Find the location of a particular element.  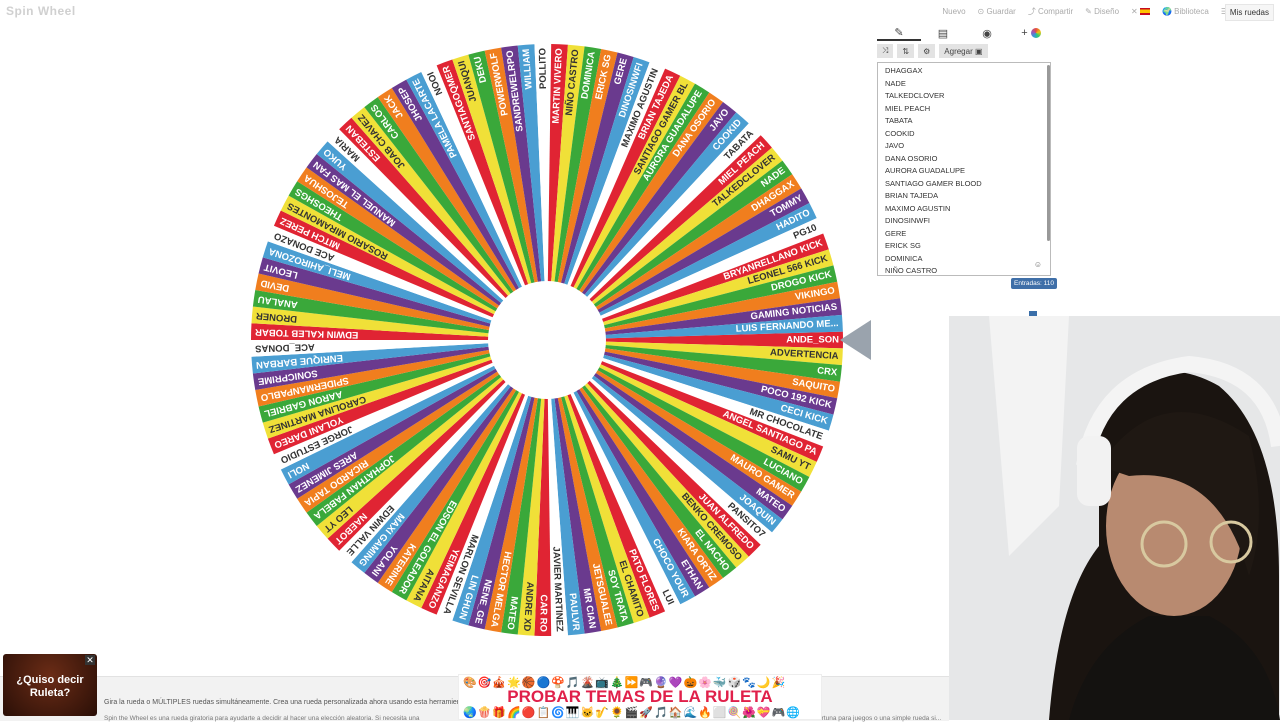

brand-logo: Spin Wheel is located at coordinates (41, 11).